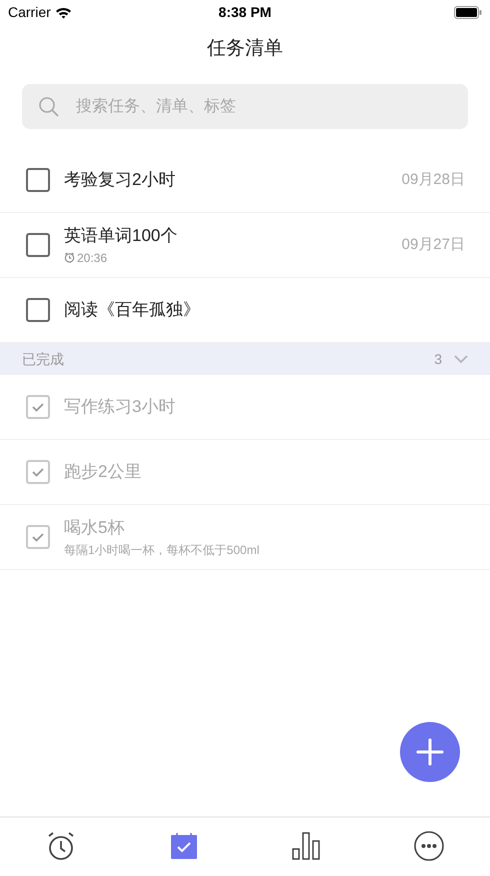 The height and width of the screenshot is (876, 490). What do you see at coordinates (429, 846) in the screenshot?
I see `more-icon` at bounding box center [429, 846].